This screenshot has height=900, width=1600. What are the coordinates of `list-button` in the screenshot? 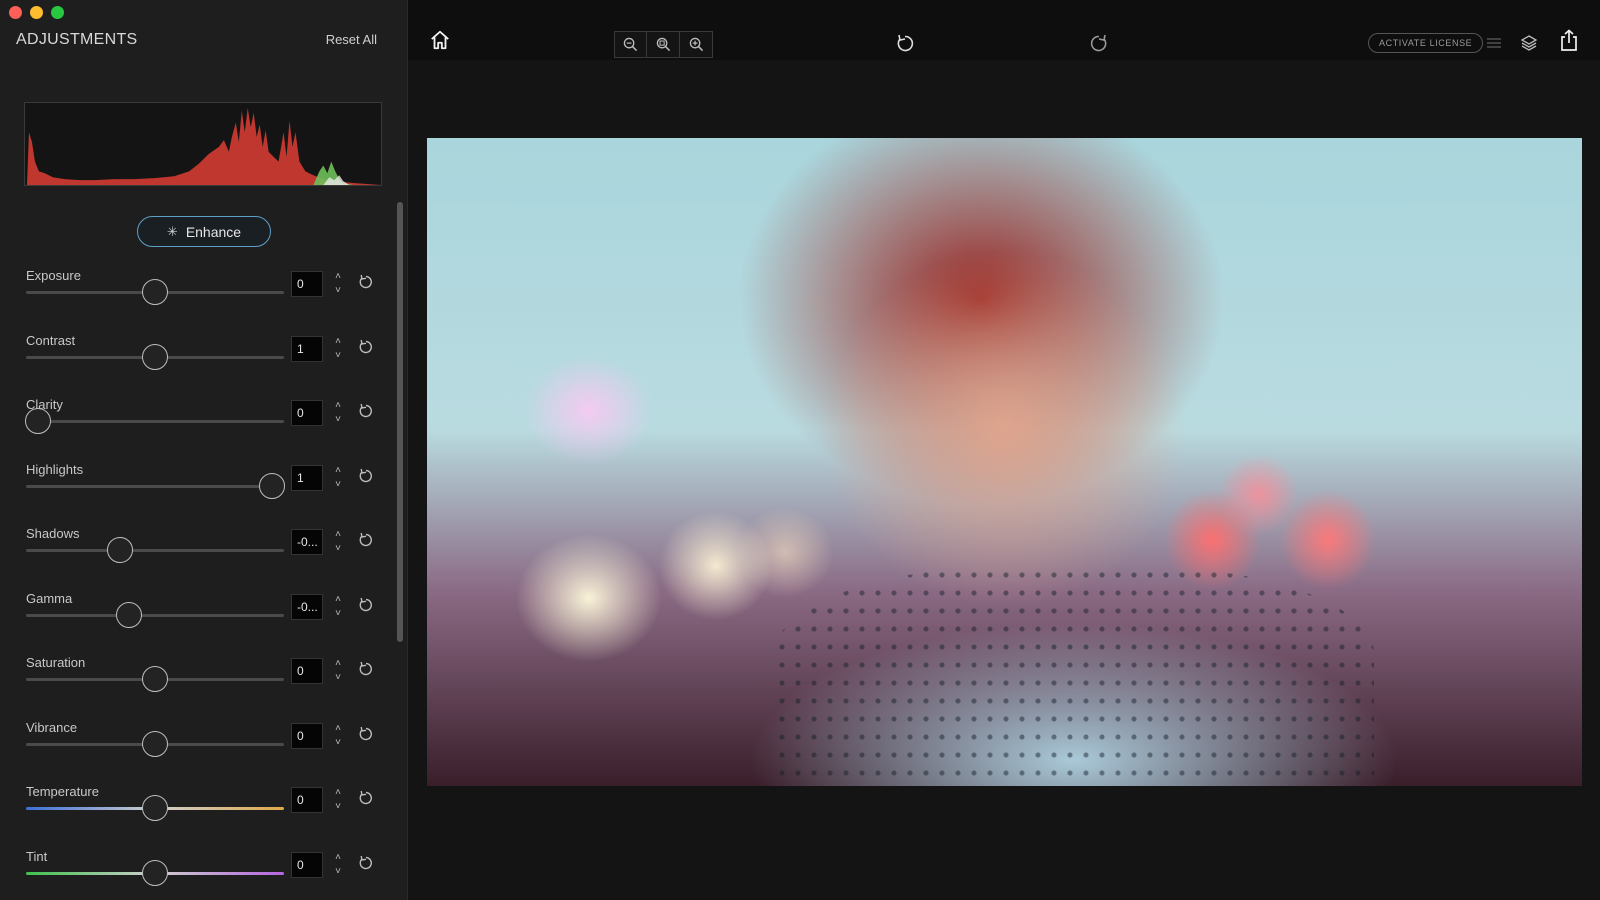 It's located at (1494, 43).